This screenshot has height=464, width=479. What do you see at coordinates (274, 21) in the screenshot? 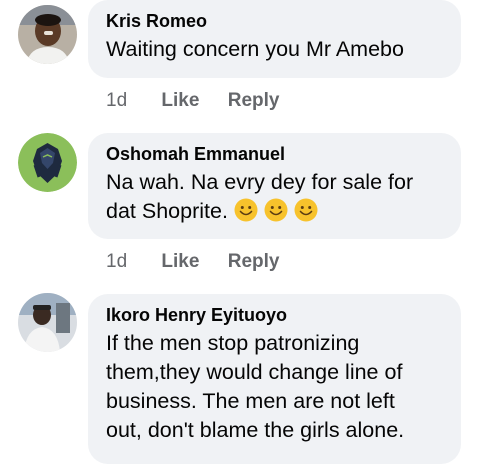
I see `comment-author: Kris Romeo` at bounding box center [274, 21].